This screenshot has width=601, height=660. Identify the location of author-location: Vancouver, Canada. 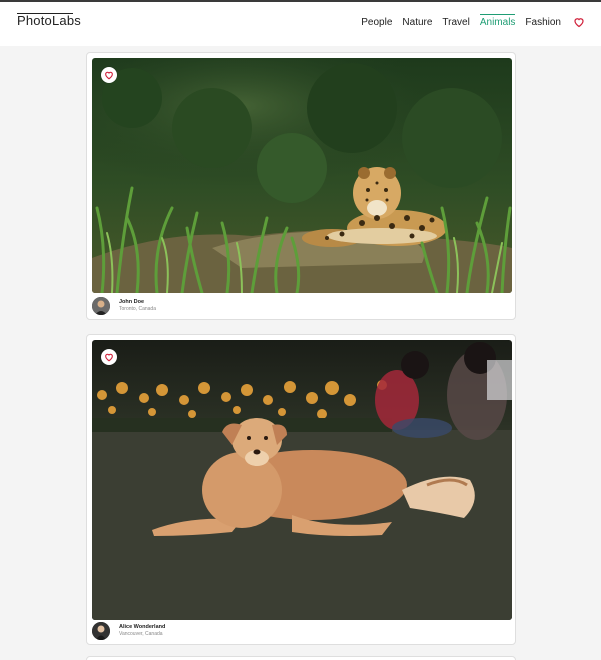
(141, 634).